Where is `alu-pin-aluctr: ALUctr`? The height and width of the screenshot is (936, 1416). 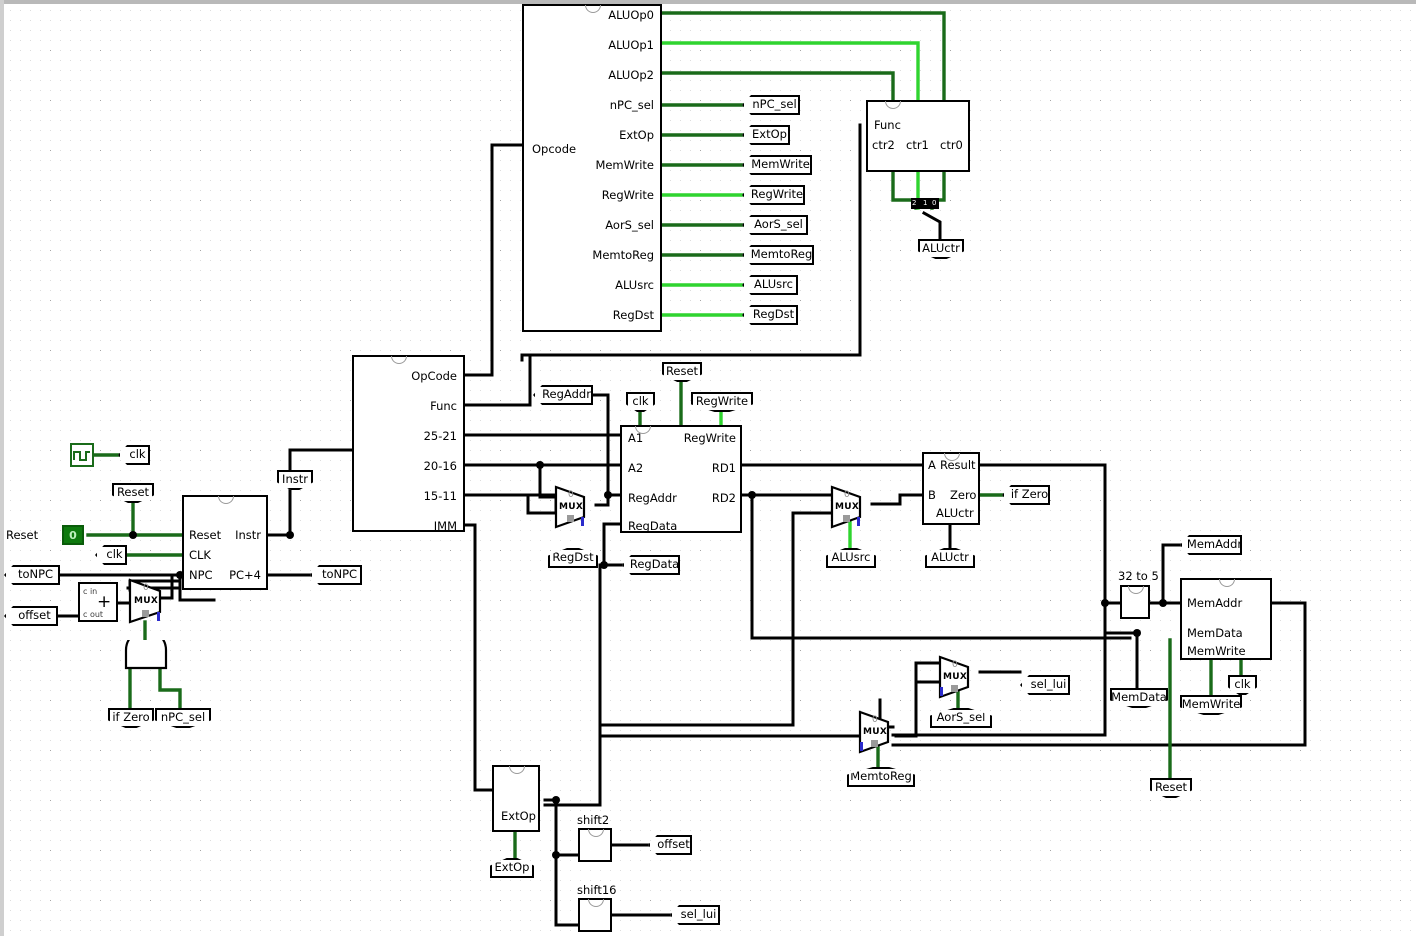
alu-pin-aluctr: ALUctr is located at coordinates (955, 513).